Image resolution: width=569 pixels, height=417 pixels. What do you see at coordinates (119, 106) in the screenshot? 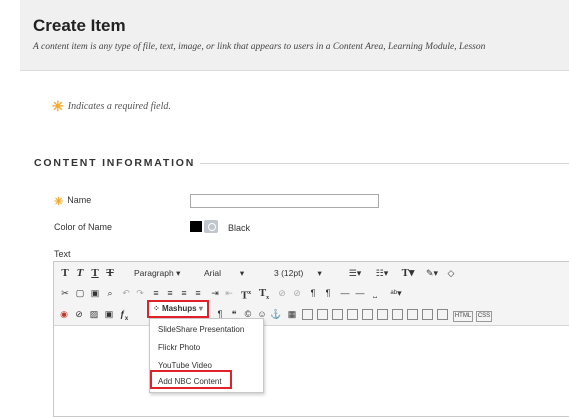
I see `required-note-text: Indicates a required field.` at bounding box center [119, 106].